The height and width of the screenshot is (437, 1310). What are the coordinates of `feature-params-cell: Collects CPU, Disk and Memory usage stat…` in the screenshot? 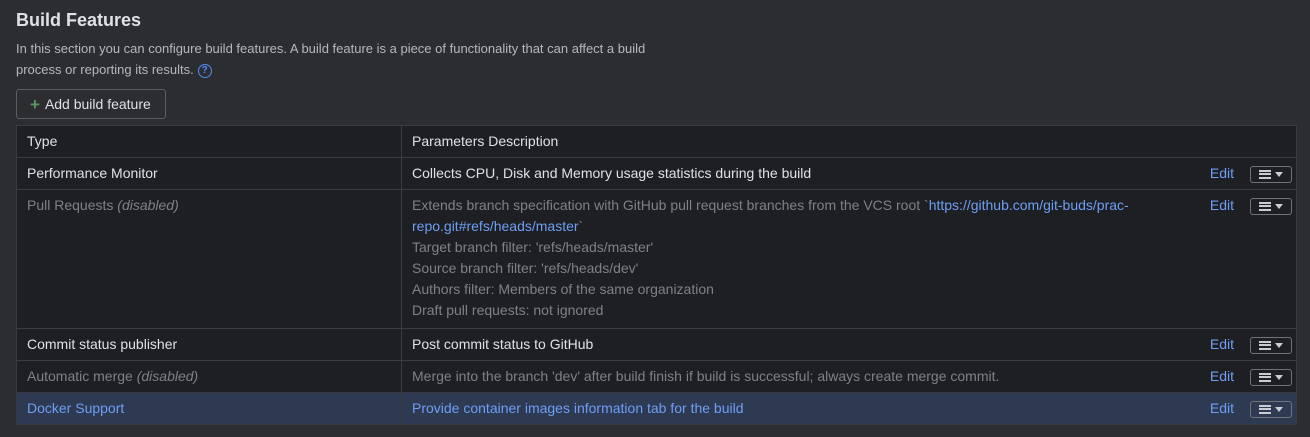 It's located at (796, 173).